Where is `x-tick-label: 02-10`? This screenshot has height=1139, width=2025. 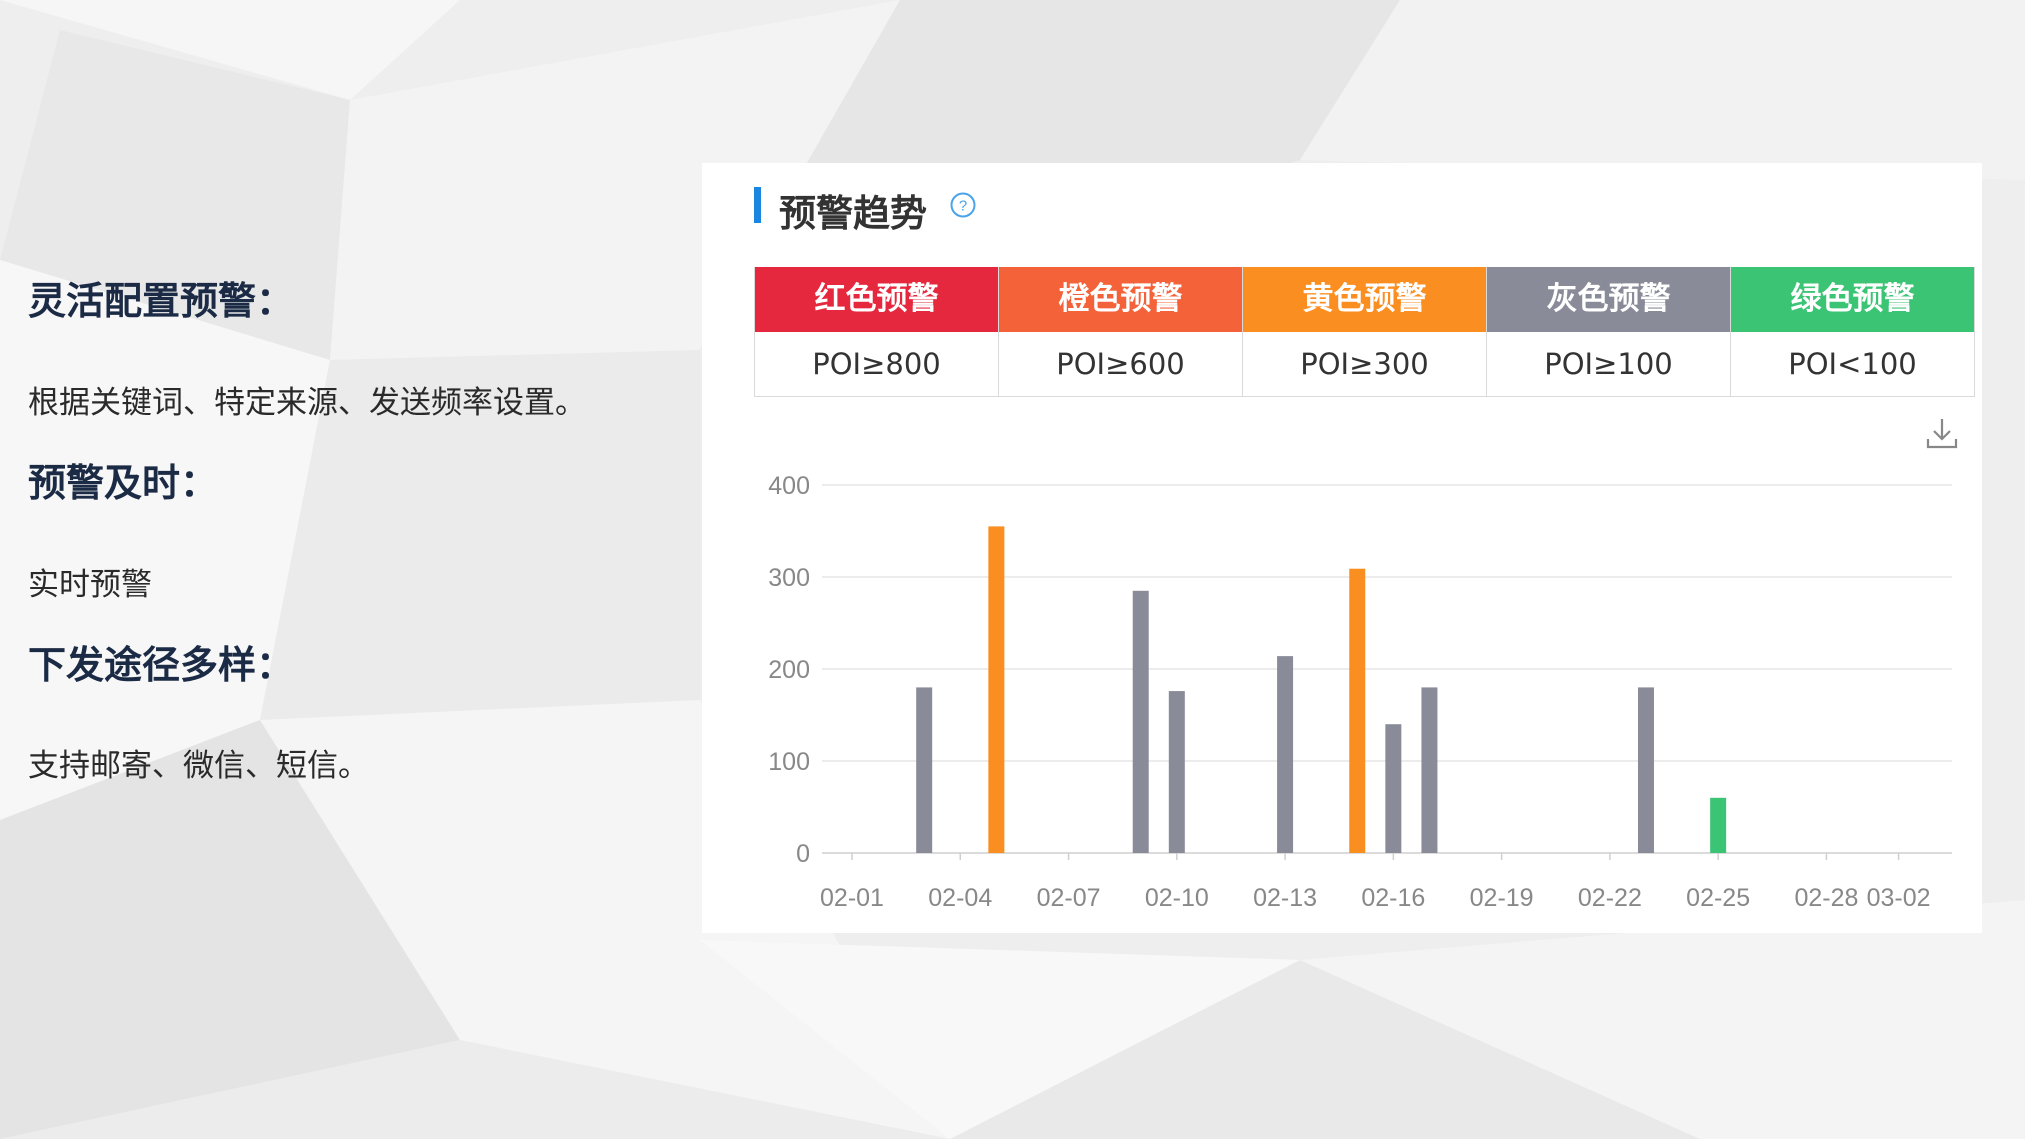
x-tick-label: 02-10 is located at coordinates (1177, 898).